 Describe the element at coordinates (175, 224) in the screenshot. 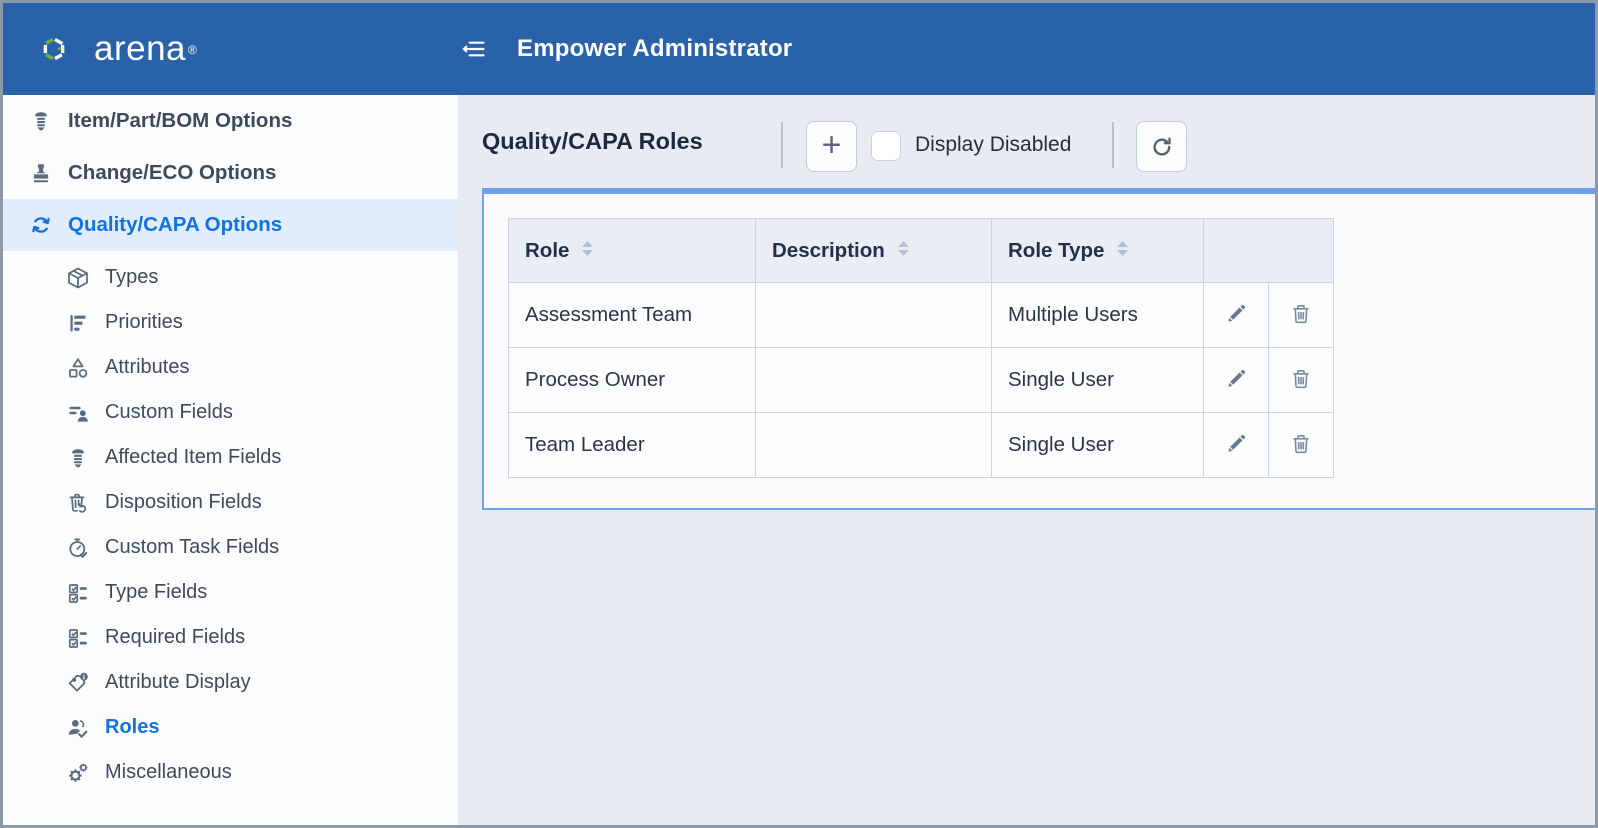

I see `sidebar-item-label: Quality/CAPA Options` at that location.